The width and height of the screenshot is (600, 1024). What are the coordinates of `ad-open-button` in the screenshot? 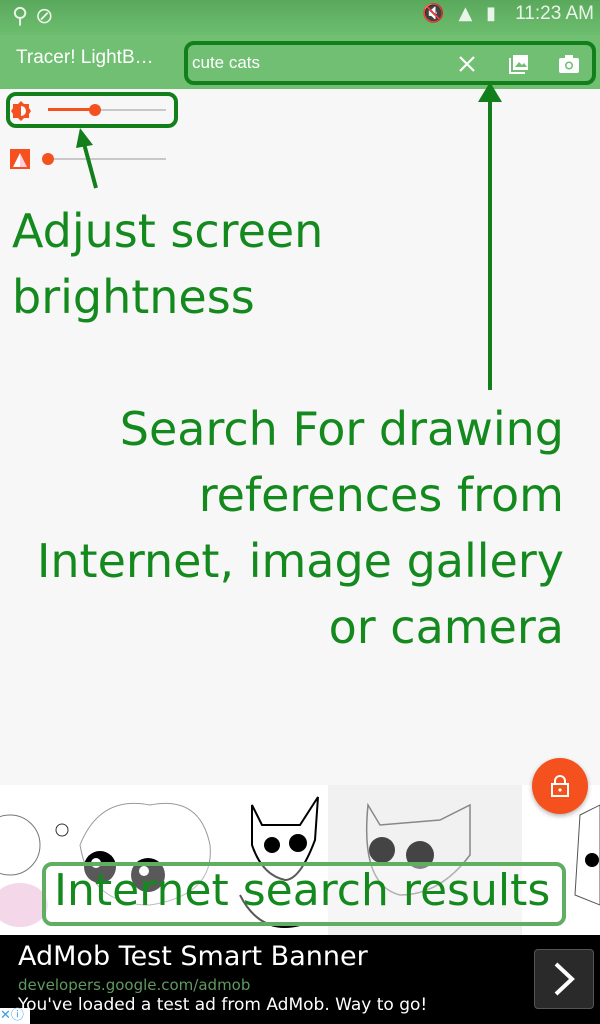 It's located at (564, 979).